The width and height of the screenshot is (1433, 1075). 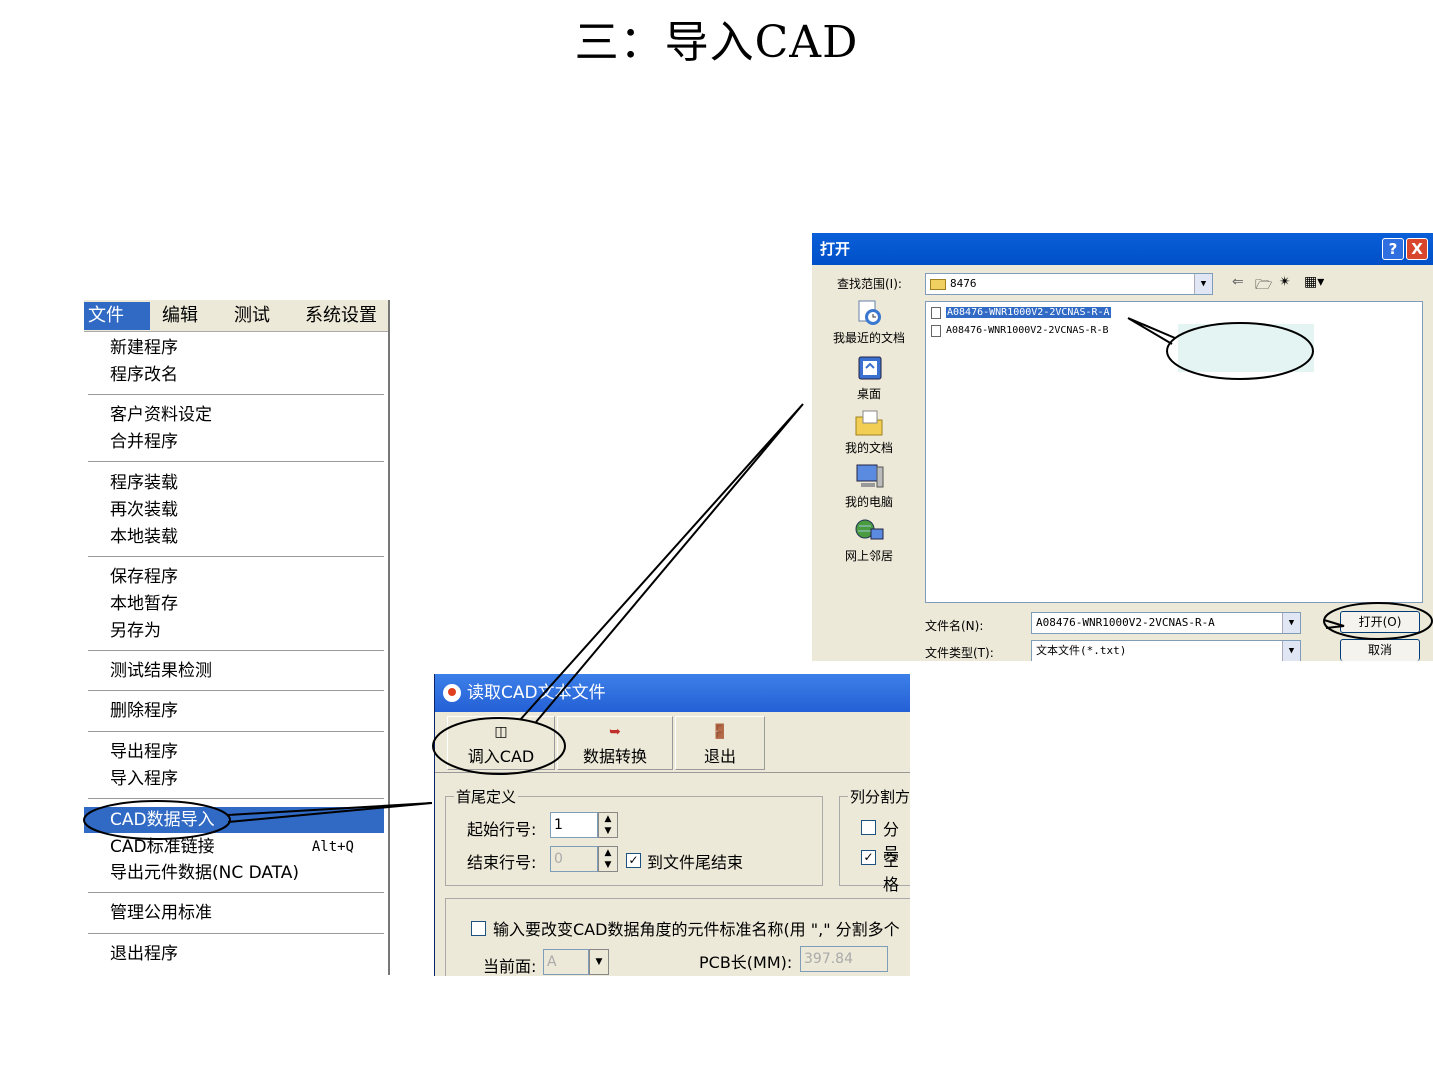 I want to click on callout-ellipse-menu, so click(x=157, y=820).